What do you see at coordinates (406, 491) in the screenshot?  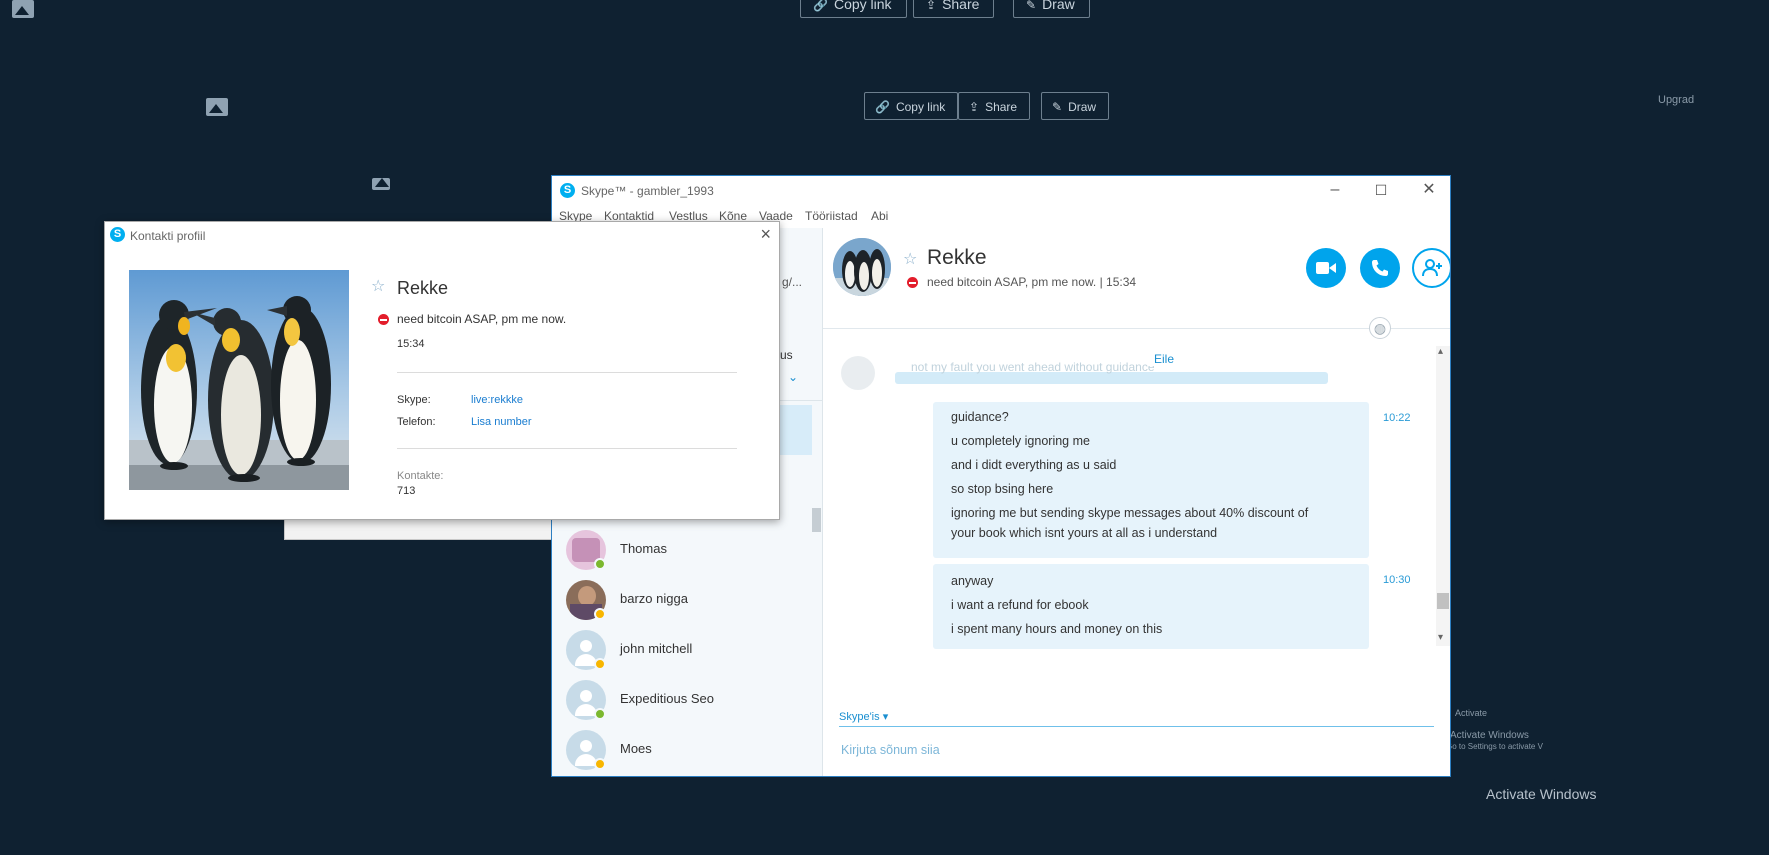 I see `contacts-count: 713` at bounding box center [406, 491].